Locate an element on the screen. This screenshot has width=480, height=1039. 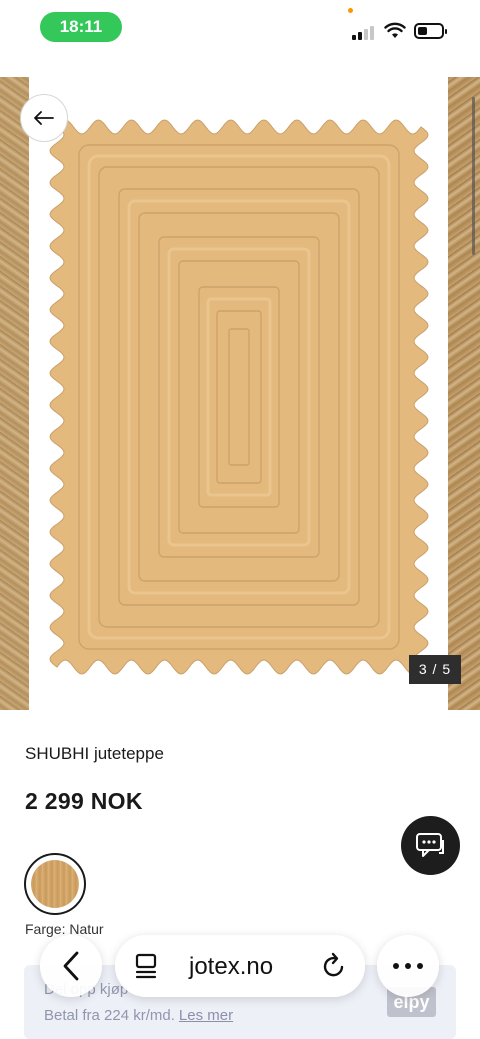
payment-monthly-text: Betal fra 224 kr/md. Les mer is located at coordinates (138, 1015).